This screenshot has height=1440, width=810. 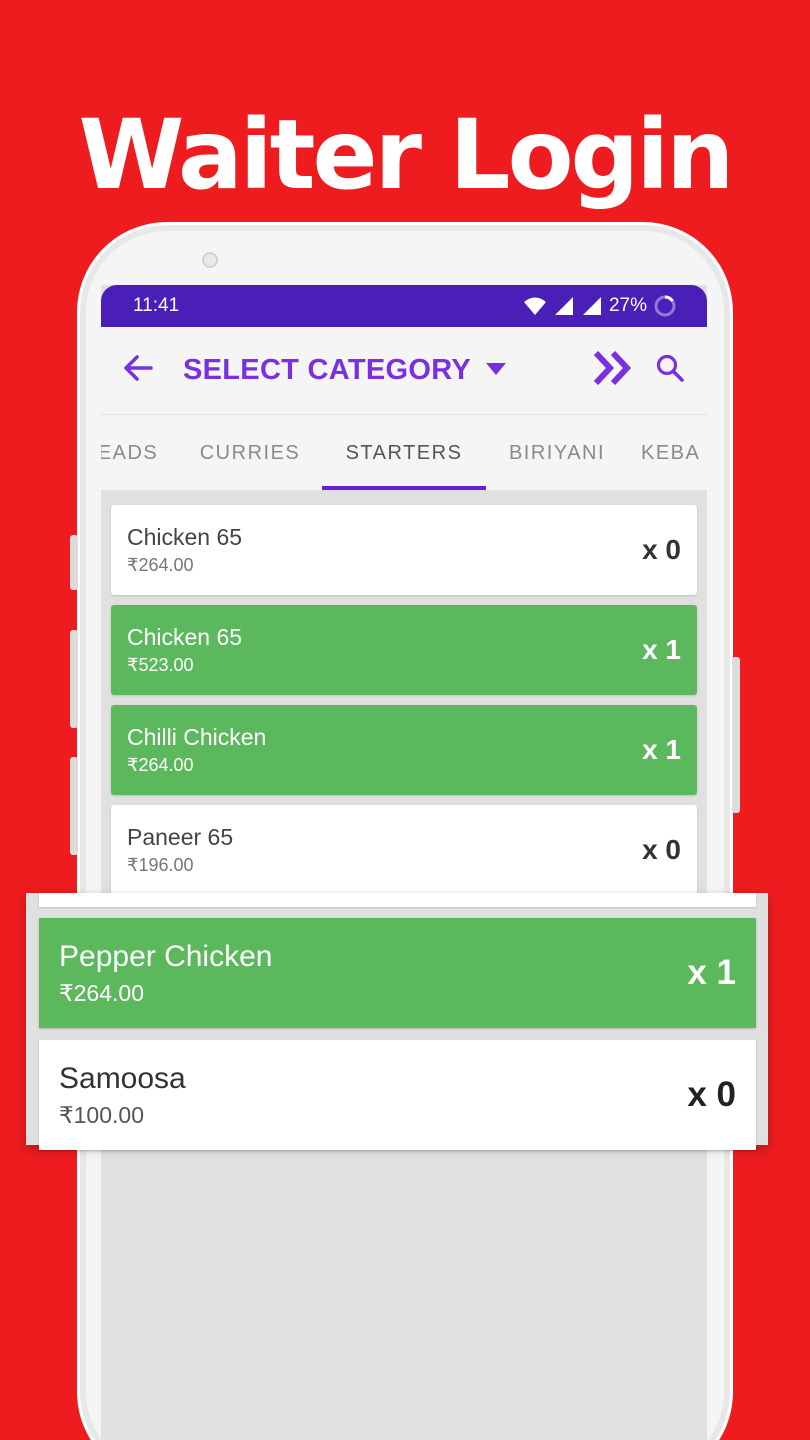 I want to click on category-title: SELECT CATEGORY, so click(x=327, y=370).